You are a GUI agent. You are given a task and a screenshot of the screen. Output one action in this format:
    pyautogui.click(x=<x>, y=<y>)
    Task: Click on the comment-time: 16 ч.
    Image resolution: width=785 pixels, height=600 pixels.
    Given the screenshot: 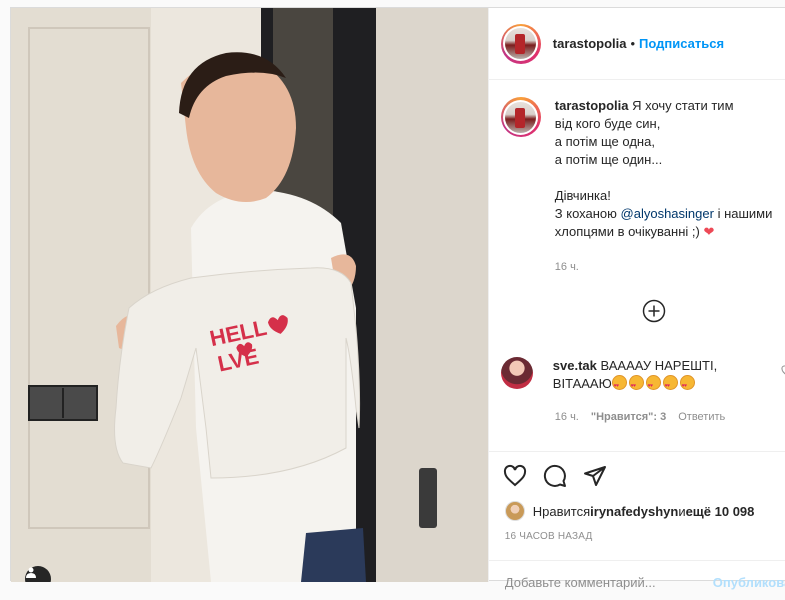 What is the action you would take?
    pyautogui.click(x=567, y=417)
    